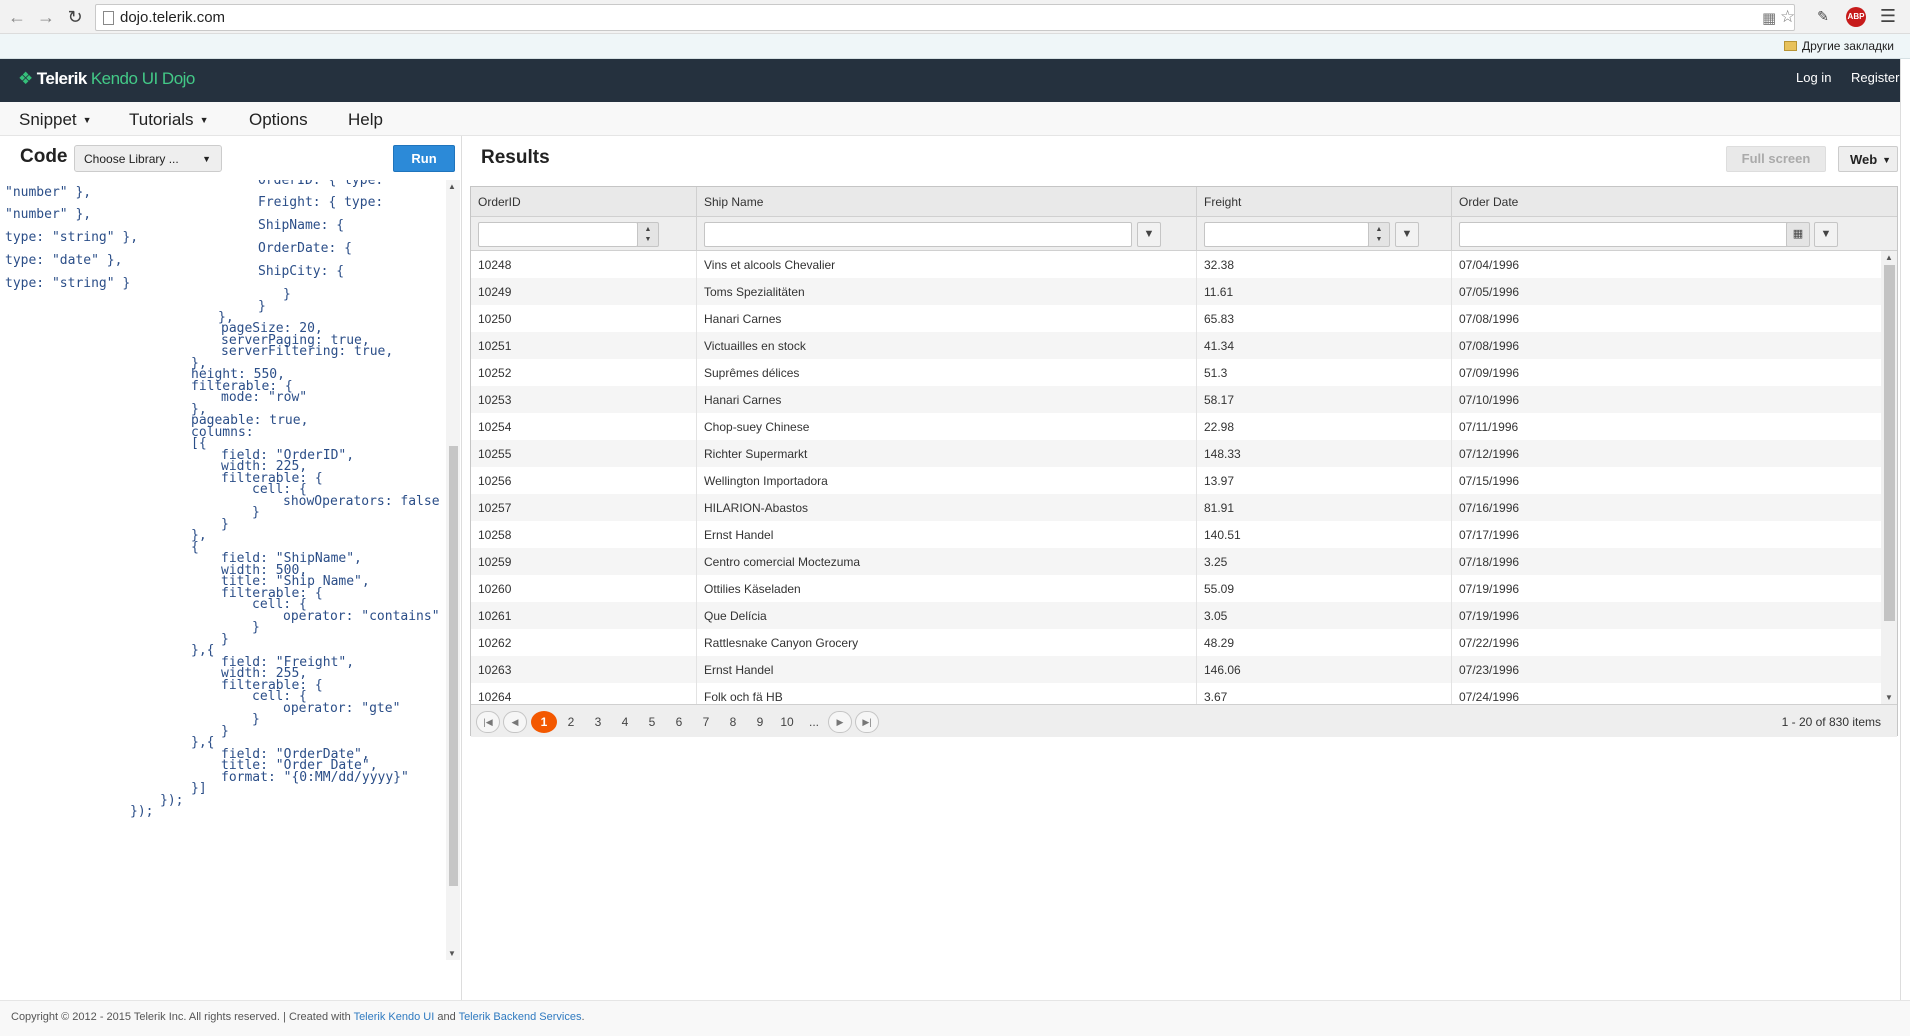  What do you see at coordinates (495, 346) in the screenshot?
I see `table-cell: 10251` at bounding box center [495, 346].